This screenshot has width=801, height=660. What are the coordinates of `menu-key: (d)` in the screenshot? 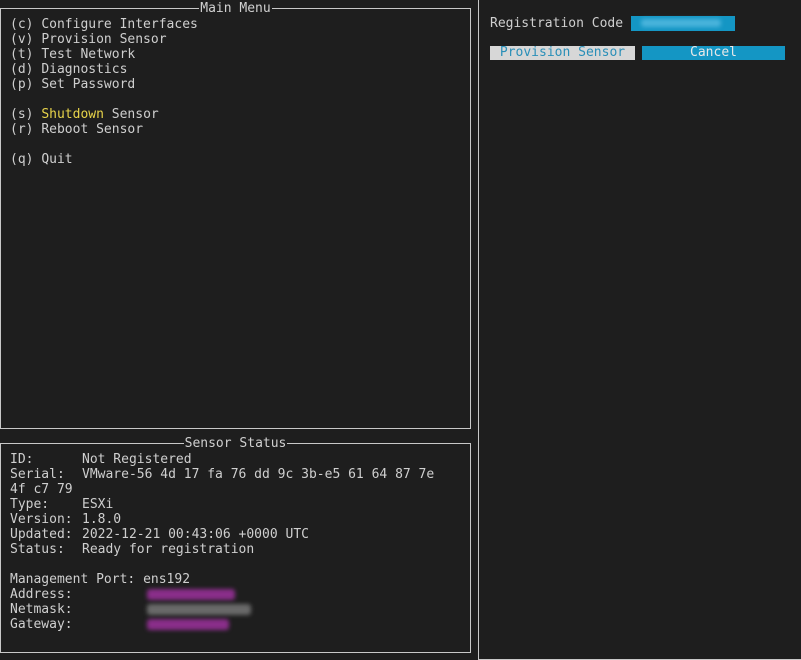 It's located at (22, 69).